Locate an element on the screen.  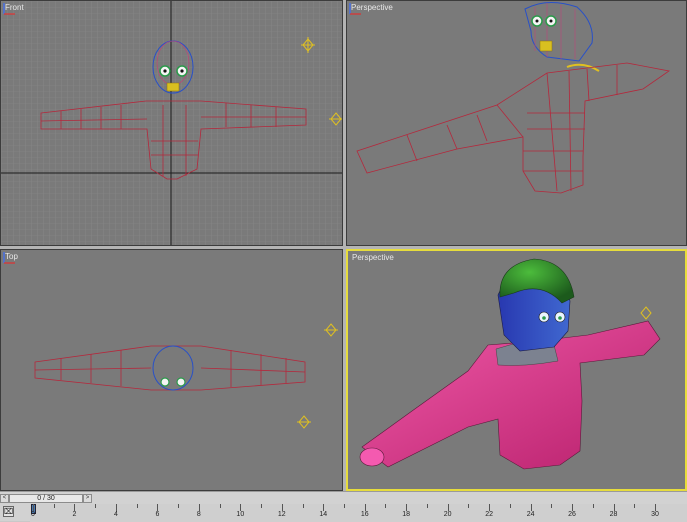
timeline-frame-label: 16 is located at coordinates (364, 514).